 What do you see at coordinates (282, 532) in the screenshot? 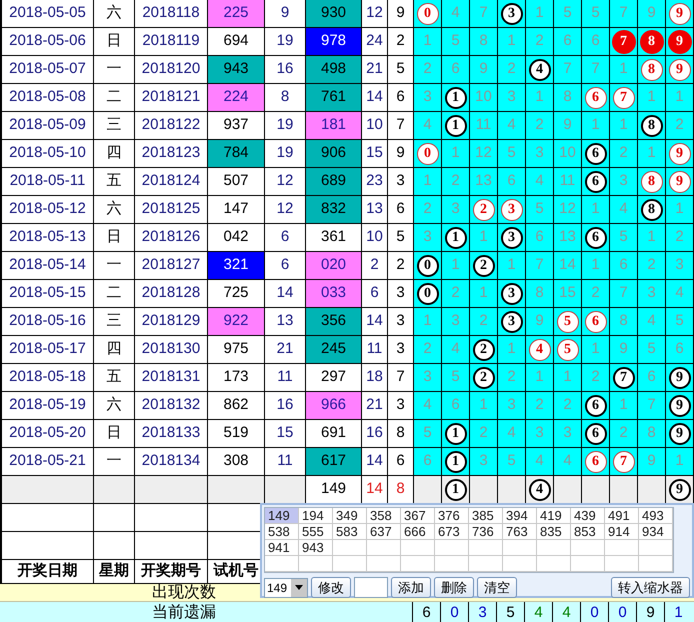
I see `number-item: 538` at bounding box center [282, 532].